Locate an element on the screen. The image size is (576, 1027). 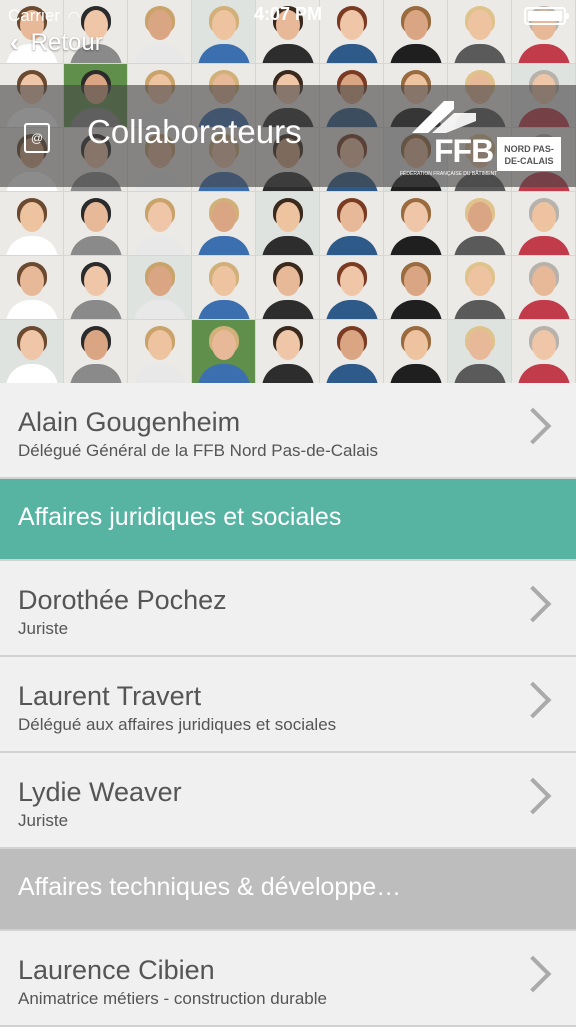
logo-subtitle: FÉDÉRATION FRANÇAISE DU BÂTIMENT is located at coordinates (449, 174).